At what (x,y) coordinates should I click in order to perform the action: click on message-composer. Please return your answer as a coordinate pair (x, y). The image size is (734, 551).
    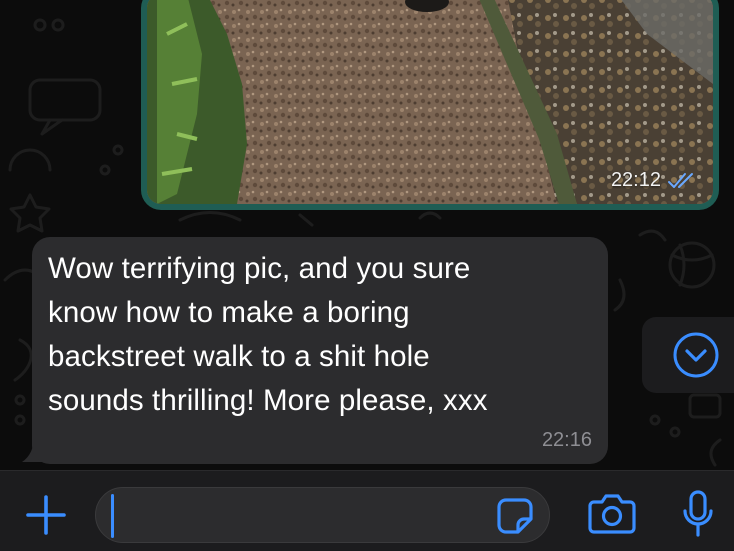
    Looking at the image, I should click on (367, 510).